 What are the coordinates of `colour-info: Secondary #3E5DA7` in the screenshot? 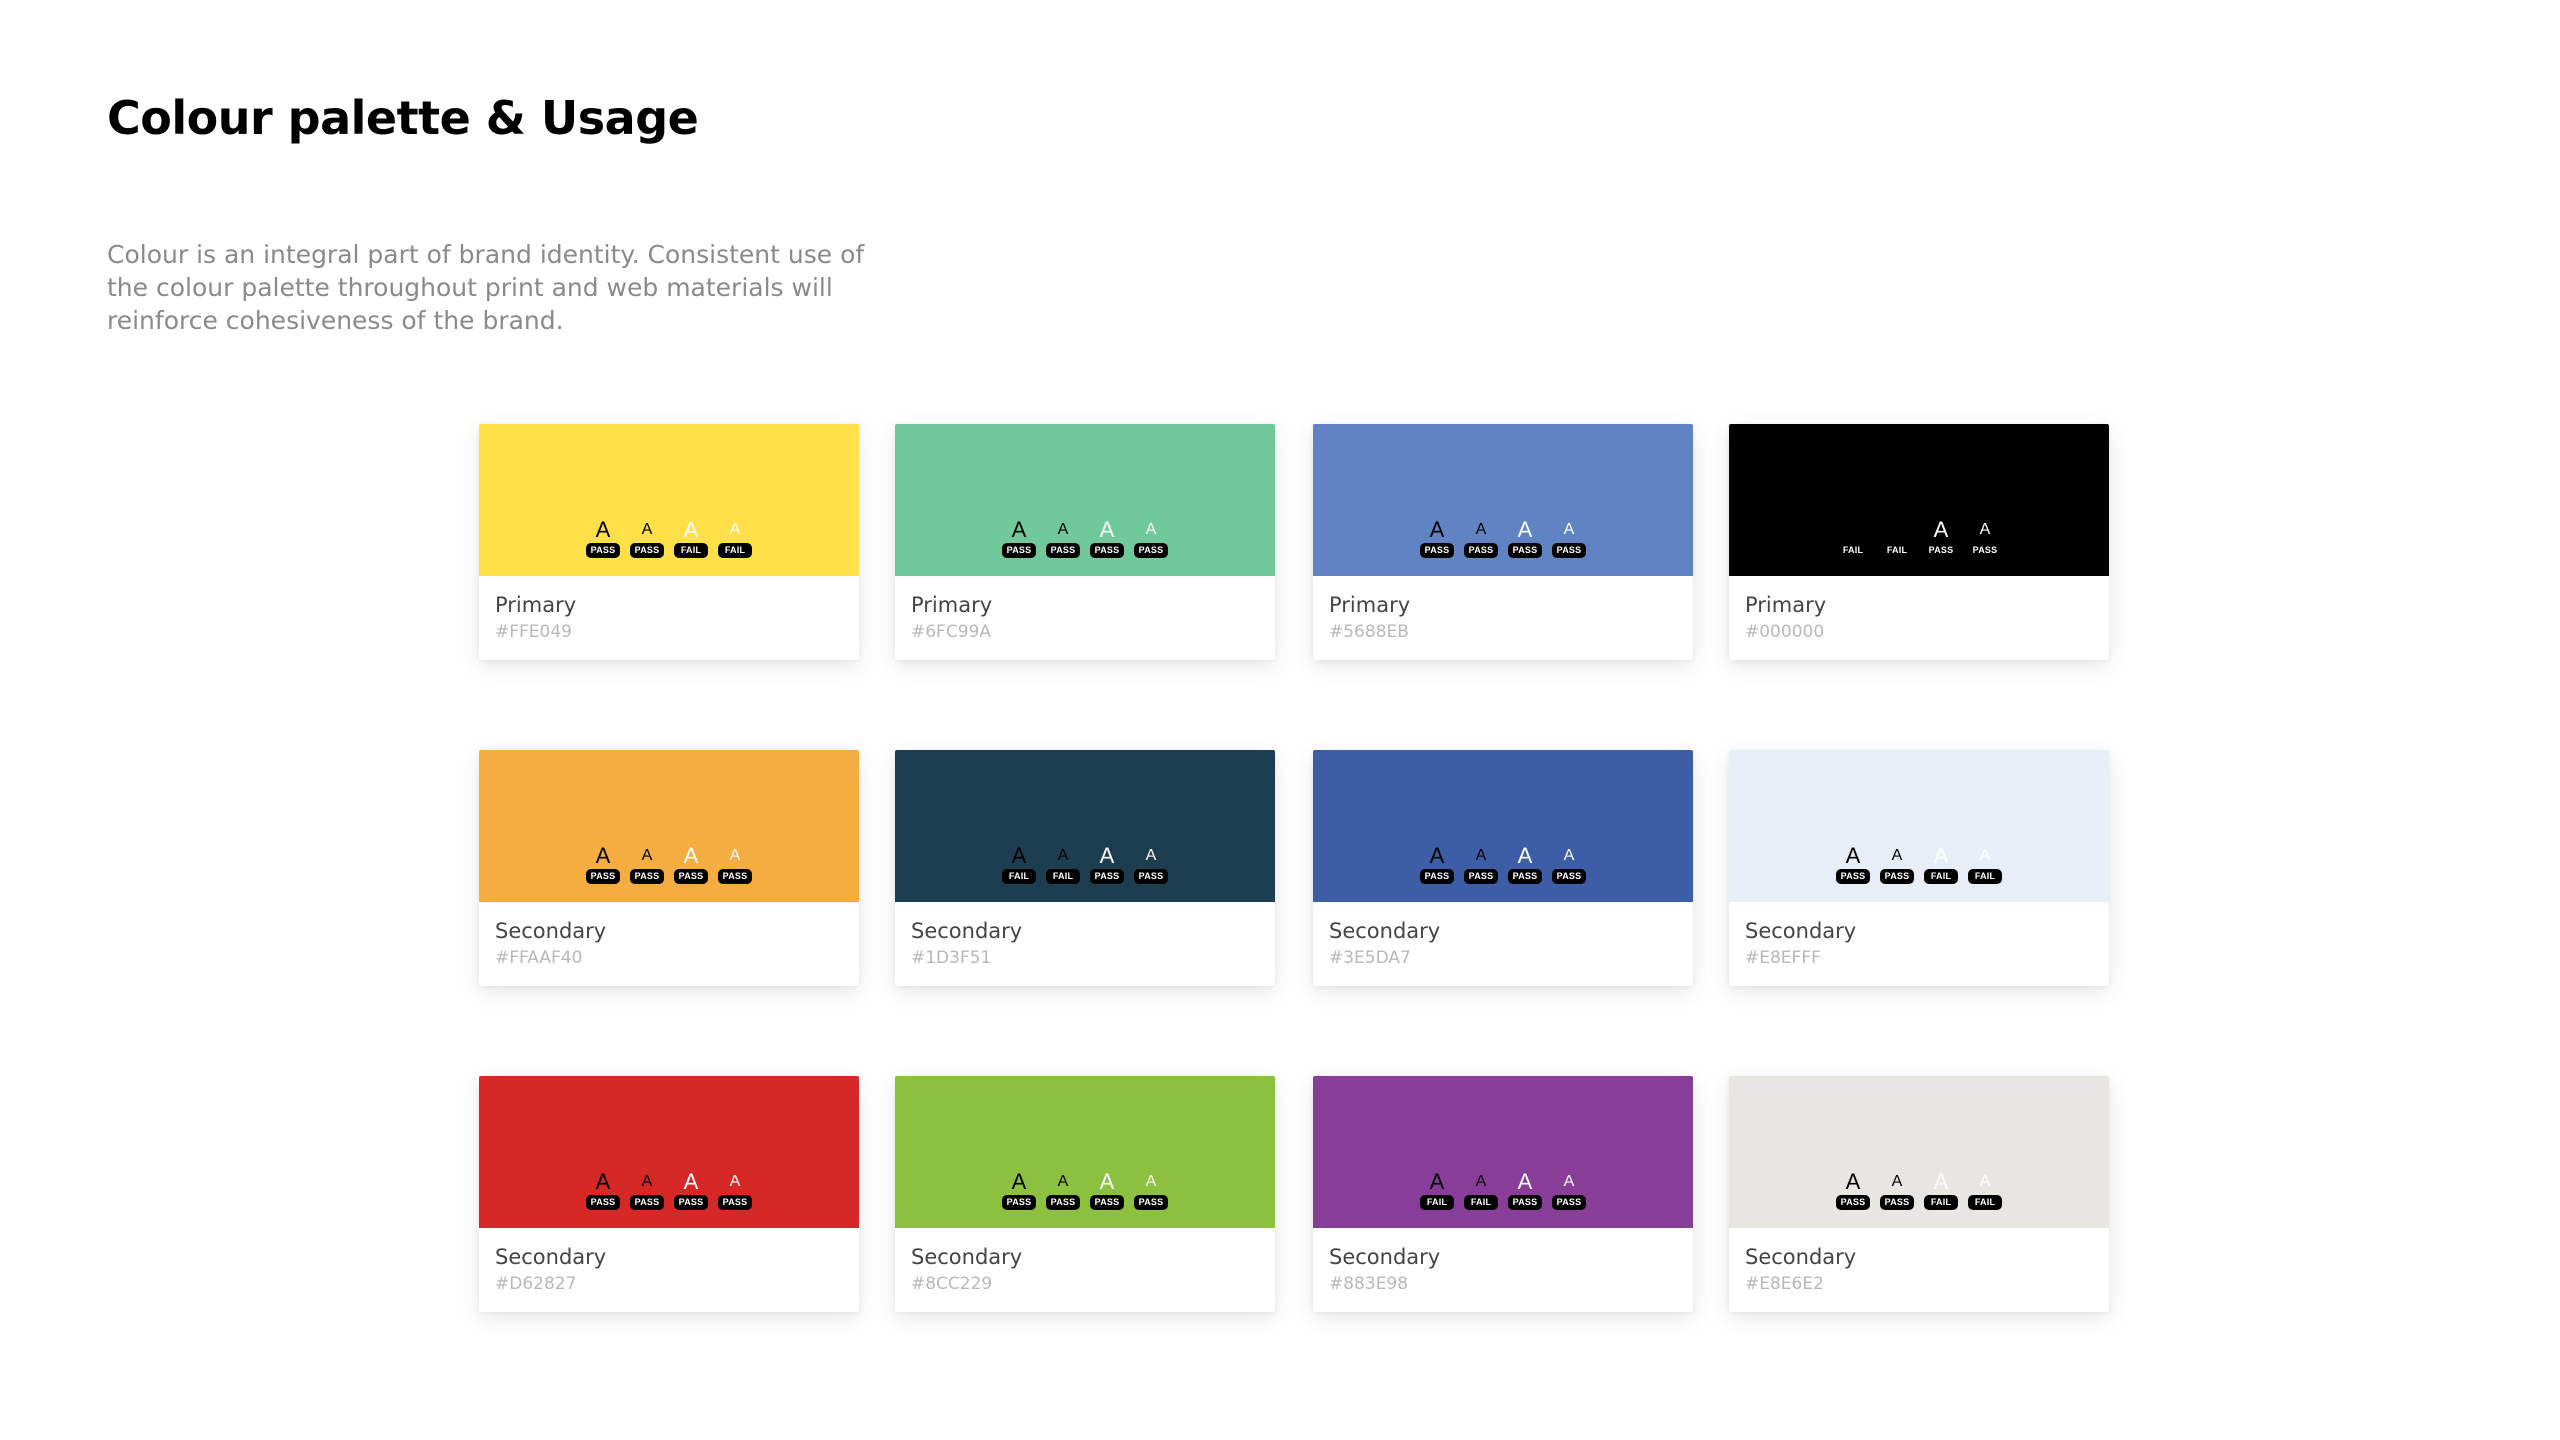 It's located at (1384, 944).